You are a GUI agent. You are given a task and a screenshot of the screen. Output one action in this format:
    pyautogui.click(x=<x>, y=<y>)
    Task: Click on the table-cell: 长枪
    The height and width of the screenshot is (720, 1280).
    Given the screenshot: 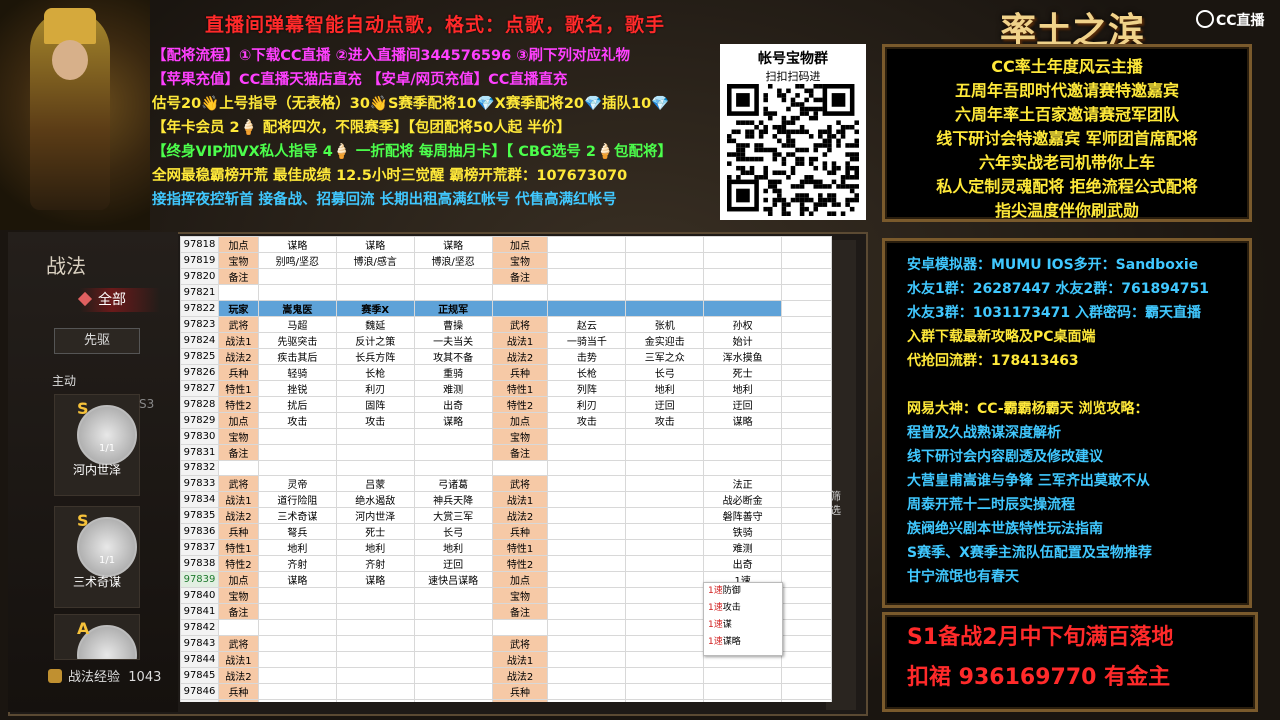 What is the action you would take?
    pyautogui.click(x=587, y=372)
    